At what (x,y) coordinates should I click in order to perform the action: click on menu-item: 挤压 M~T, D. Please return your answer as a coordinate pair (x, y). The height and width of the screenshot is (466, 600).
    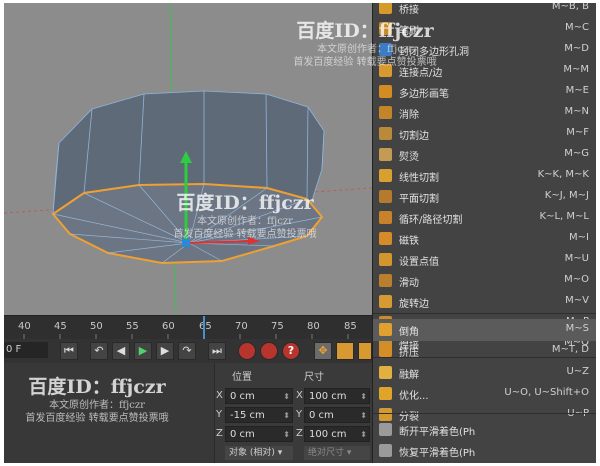
    Looking at the image, I should click on (484, 351).